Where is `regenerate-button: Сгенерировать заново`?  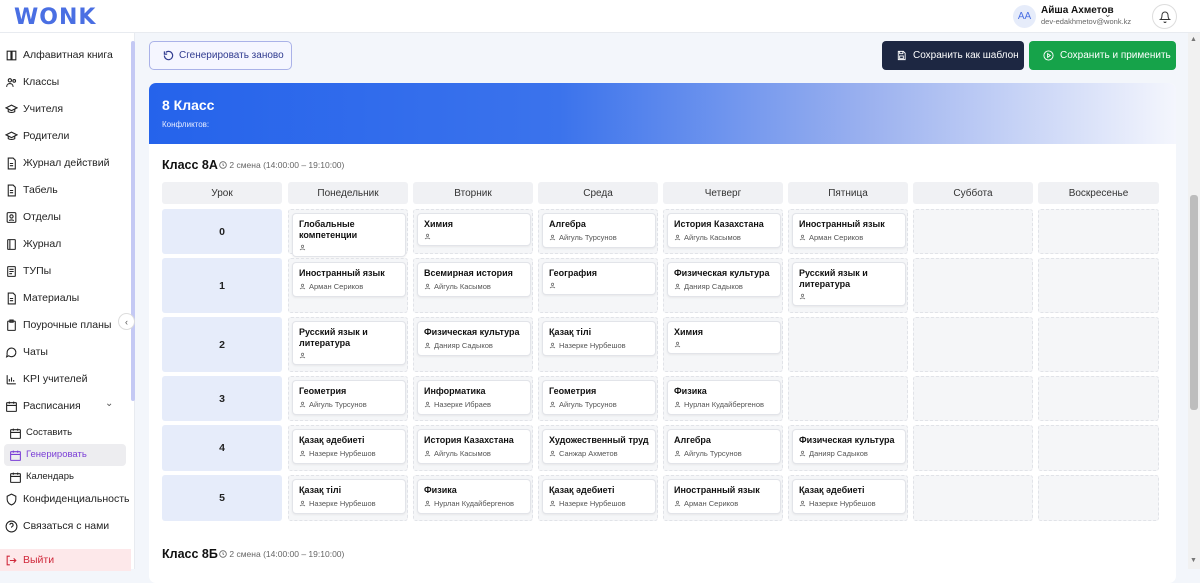 regenerate-button: Сгенерировать заново is located at coordinates (220, 55).